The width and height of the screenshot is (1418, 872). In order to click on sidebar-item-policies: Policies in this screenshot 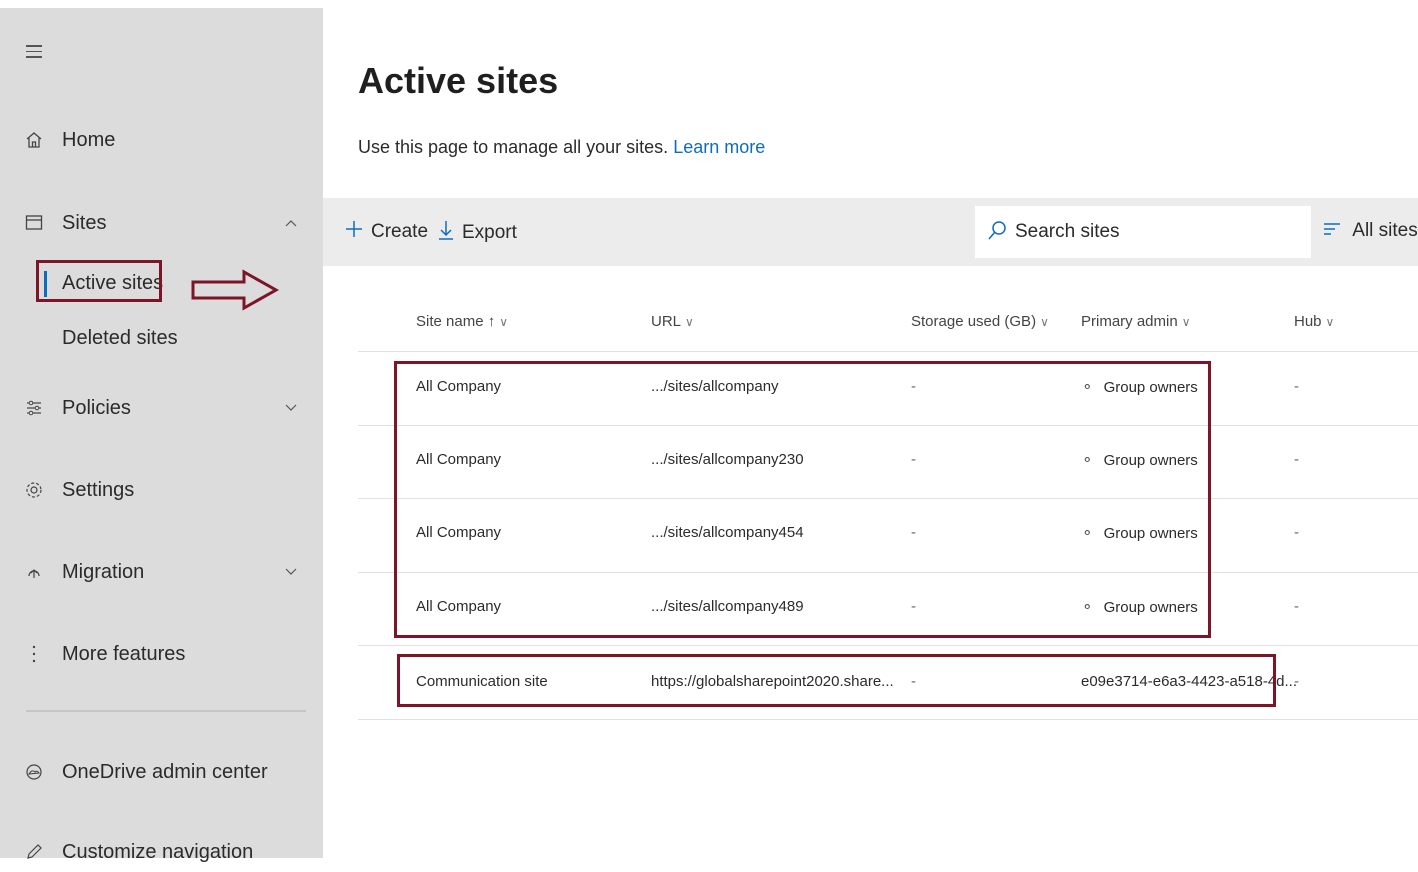, I will do `click(161, 408)`.